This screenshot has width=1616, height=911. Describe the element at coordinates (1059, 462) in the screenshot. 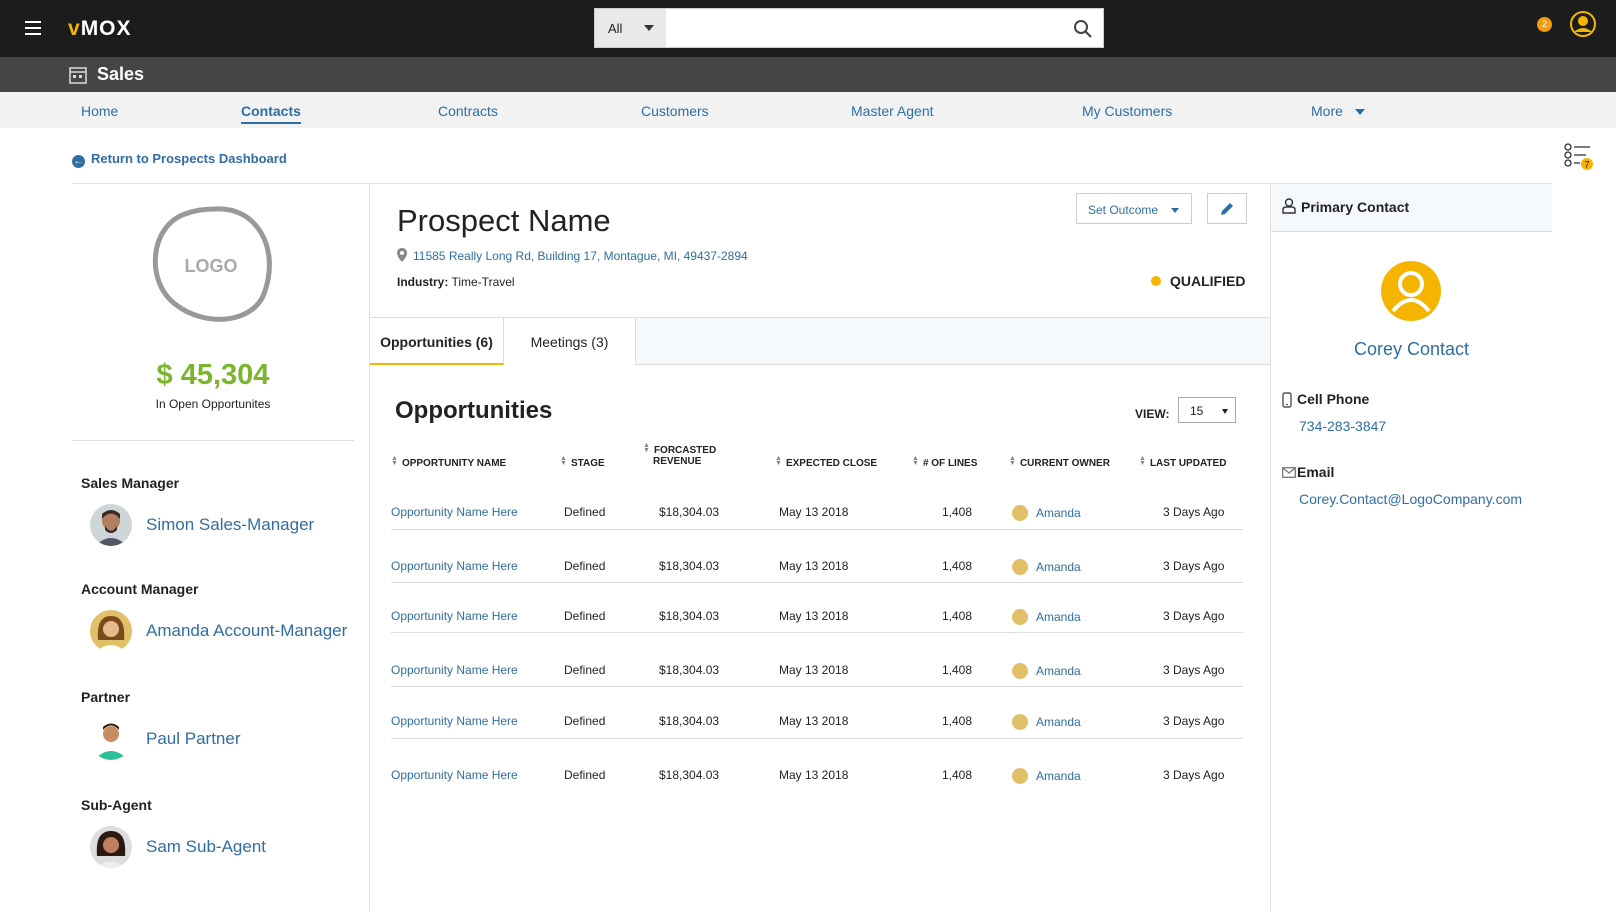

I see `col-current-owner: ▲ ▼ CURRENT OWNER` at that location.